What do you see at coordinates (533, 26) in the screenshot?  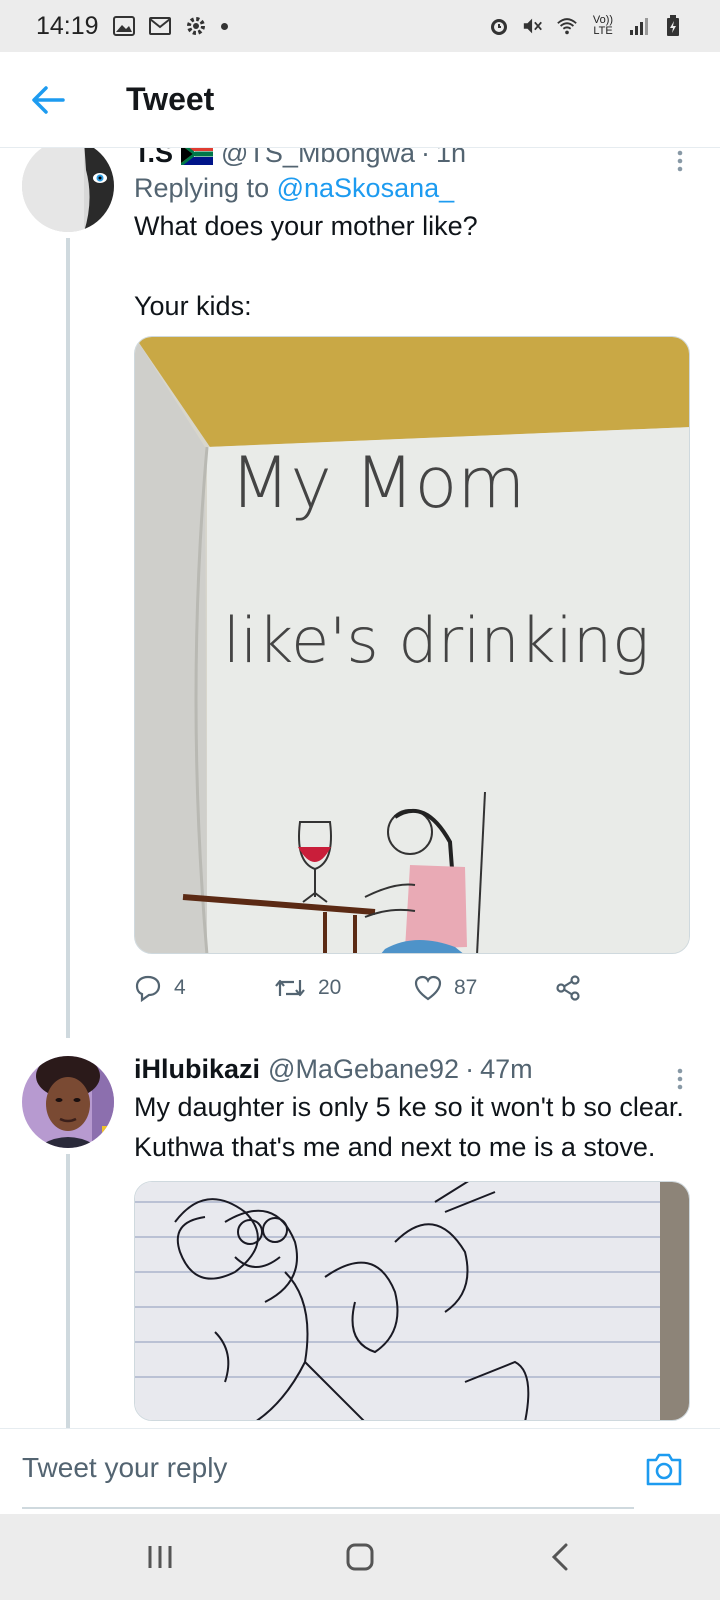 I see `mute-icon` at bounding box center [533, 26].